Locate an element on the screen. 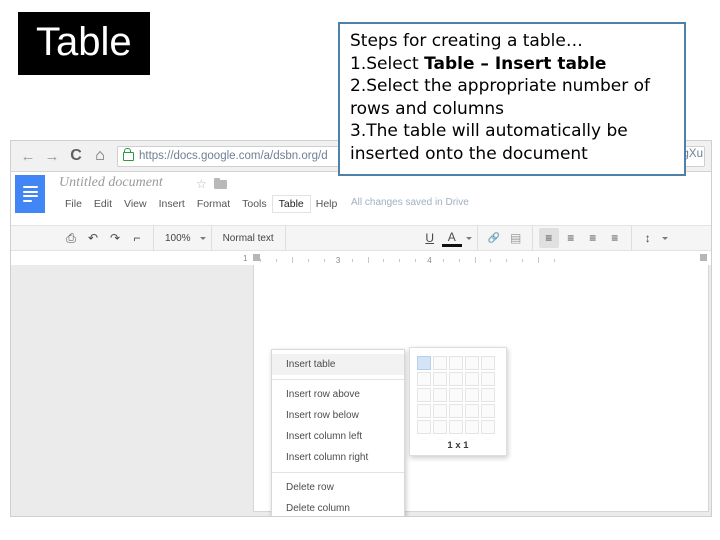 This screenshot has width=720, height=540. google-docs-logo is located at coordinates (30, 194).